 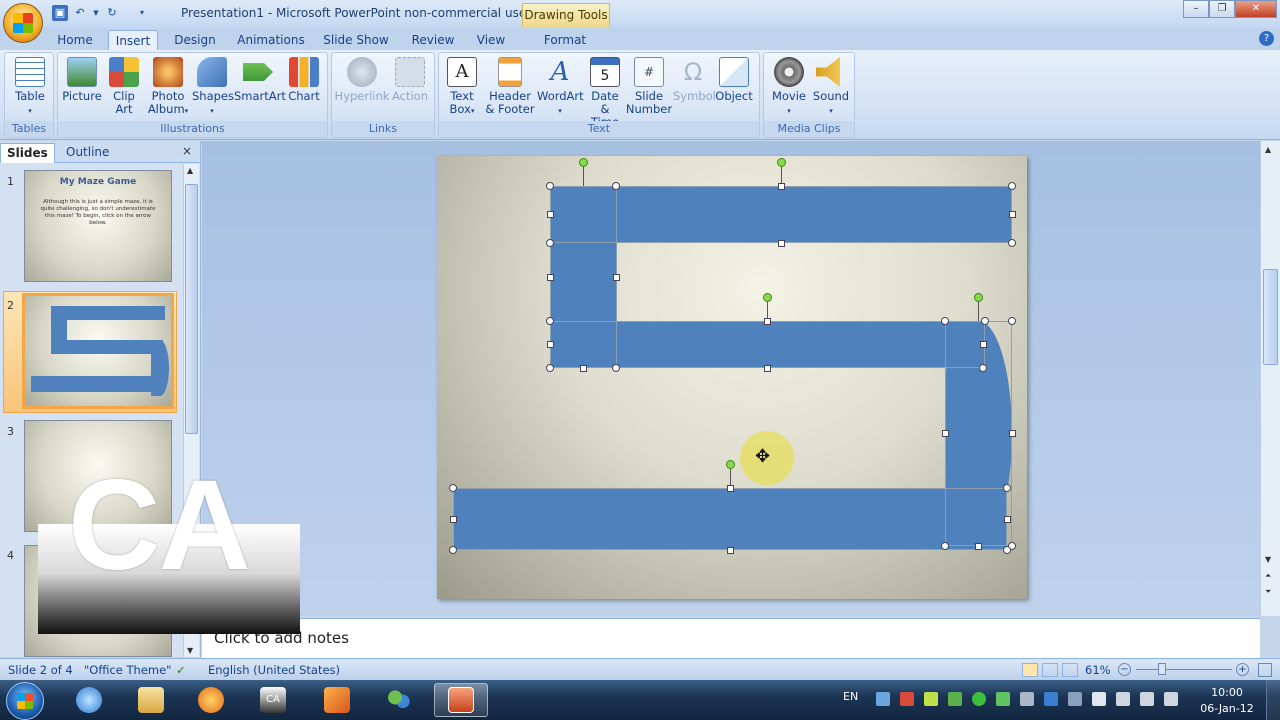 I want to click on zoom-out-icon: −, so click(x=1124, y=669).